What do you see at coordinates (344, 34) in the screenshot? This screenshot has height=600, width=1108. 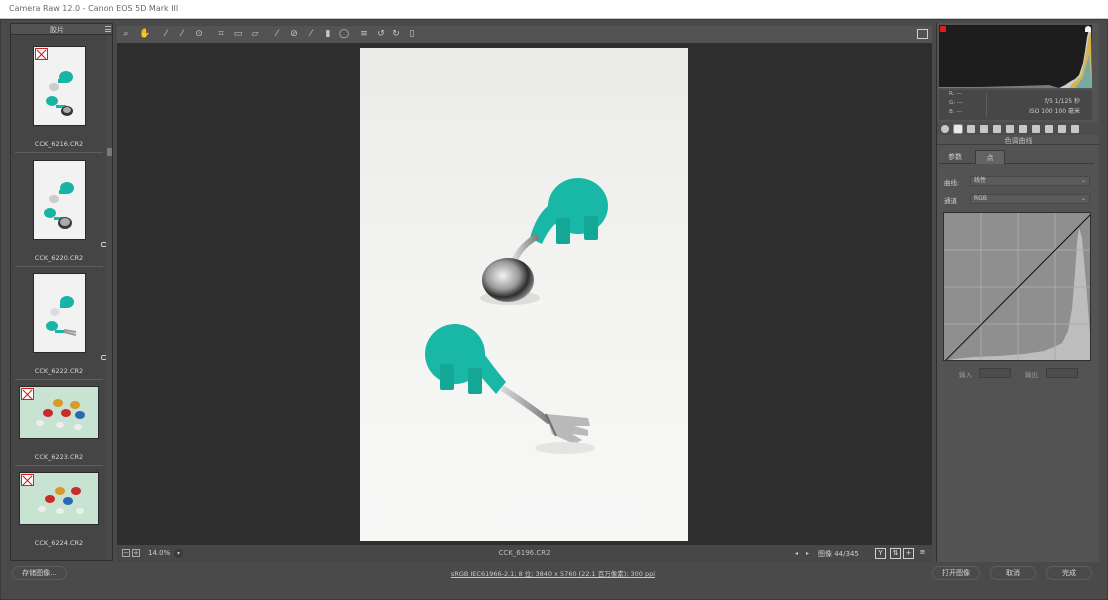 I see `radial-filter-icon: ◯` at bounding box center [344, 34].